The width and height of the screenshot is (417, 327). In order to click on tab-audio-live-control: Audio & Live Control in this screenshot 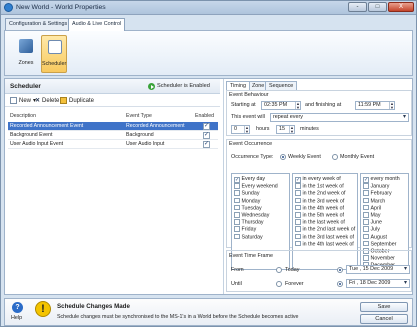, I will do `click(97, 24)`.